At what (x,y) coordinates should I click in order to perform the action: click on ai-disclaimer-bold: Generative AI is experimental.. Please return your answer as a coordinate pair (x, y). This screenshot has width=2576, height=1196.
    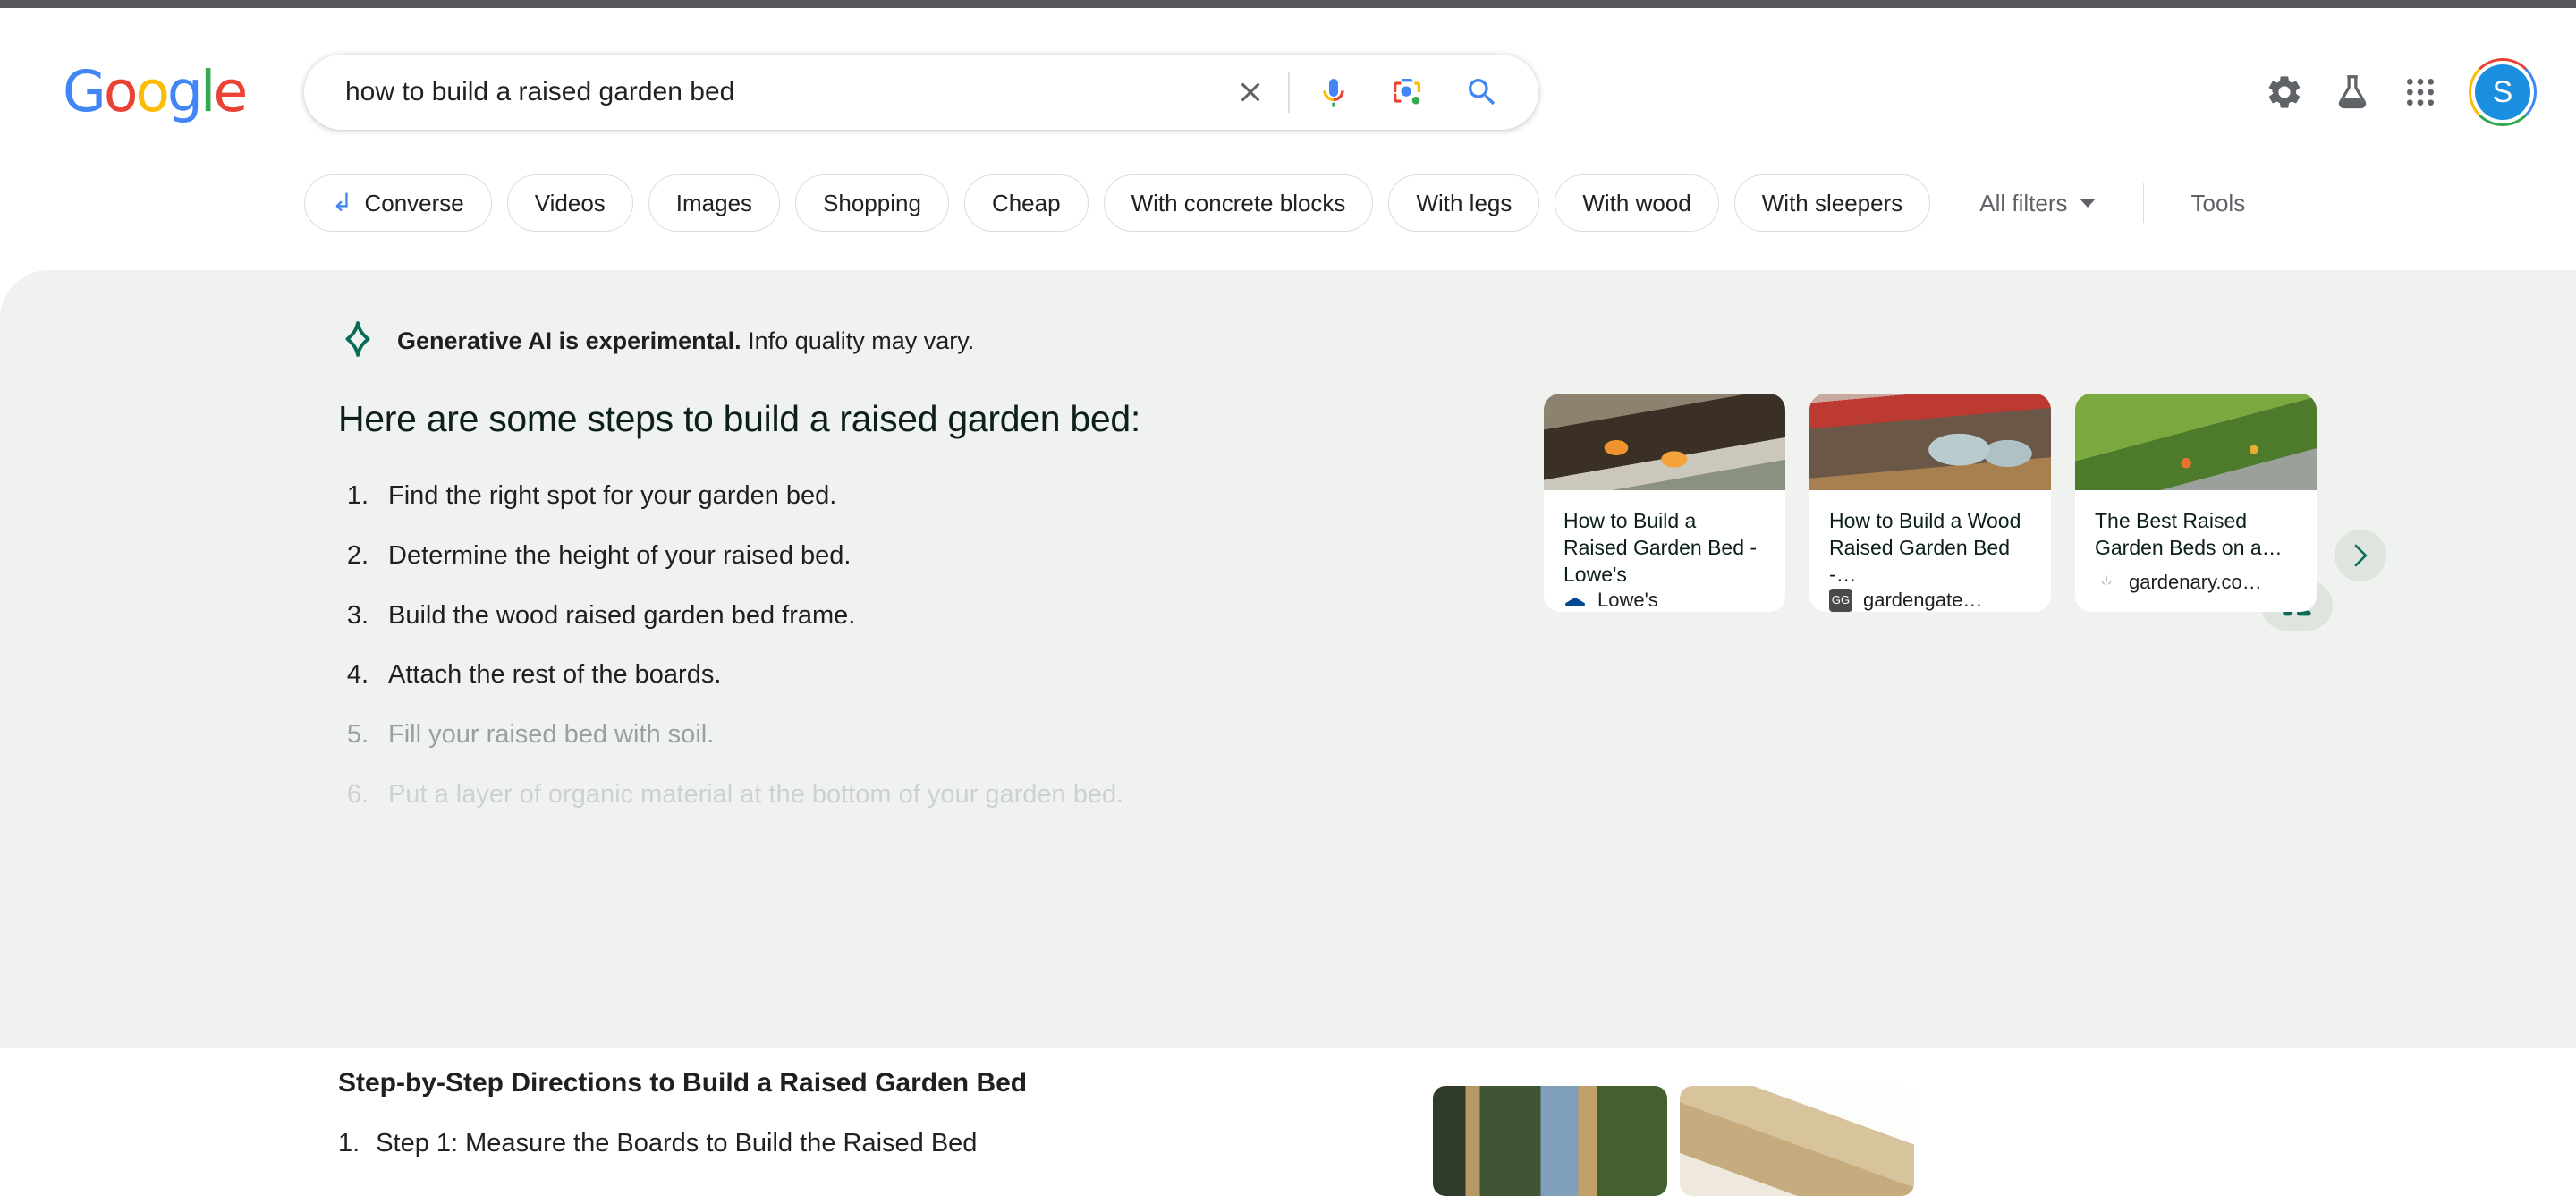
    Looking at the image, I should click on (569, 340).